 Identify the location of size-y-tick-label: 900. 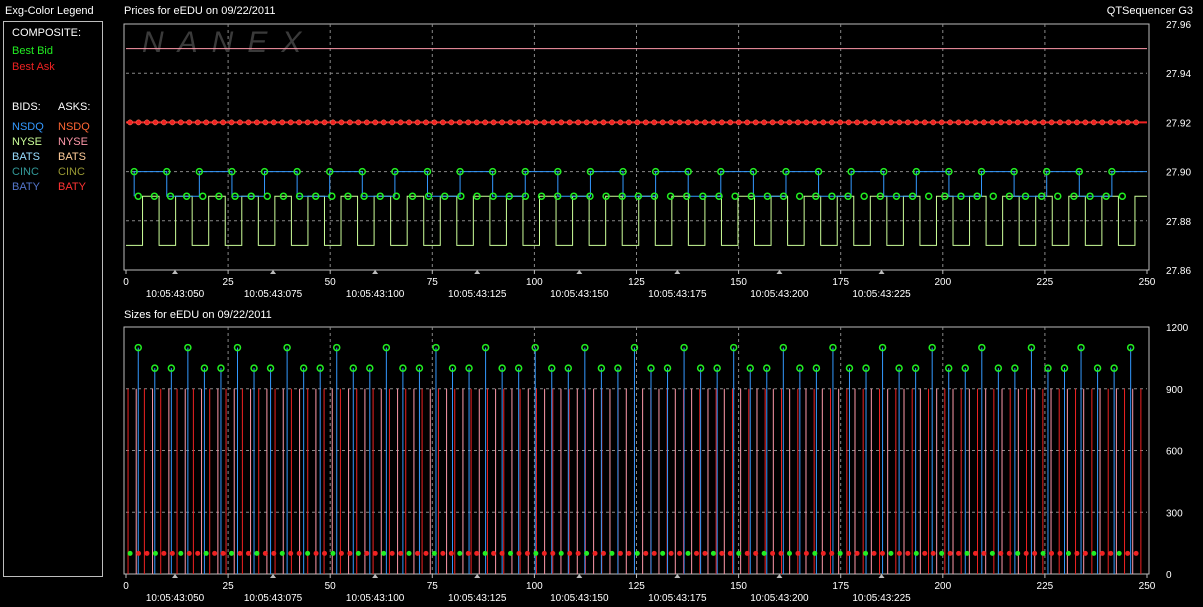
(1174, 390).